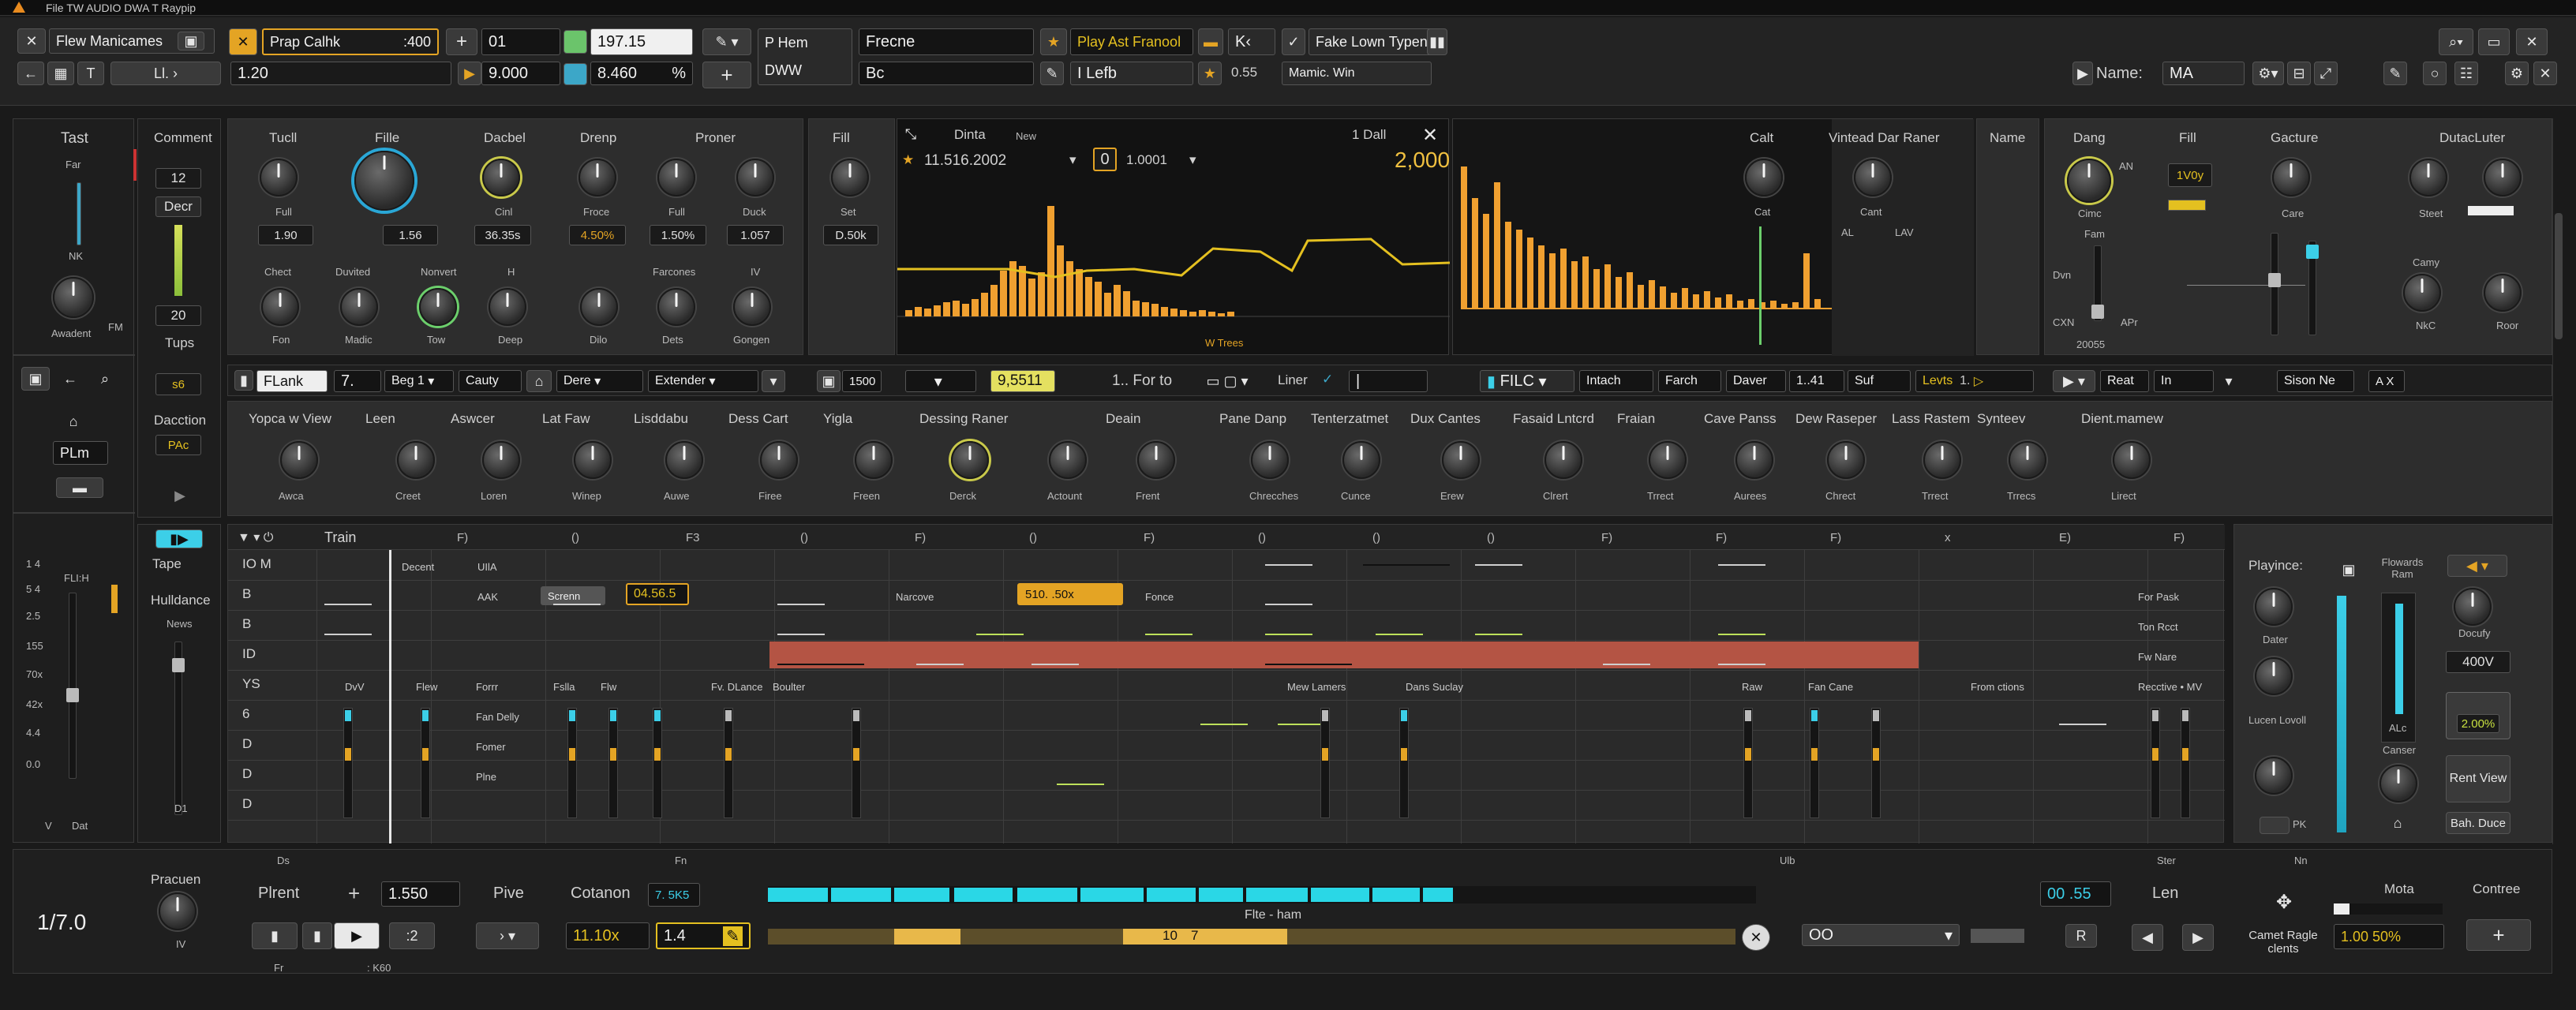  Describe the element at coordinates (520, 73) in the screenshot. I see `time-field: 9.000` at that location.